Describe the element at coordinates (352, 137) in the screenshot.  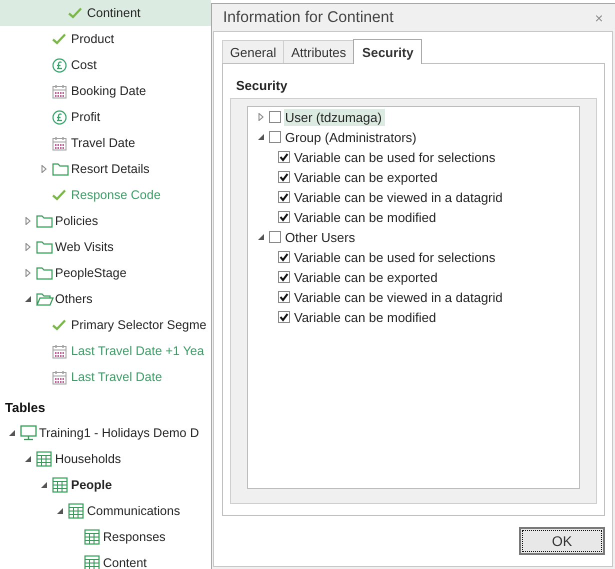
I see `tree-item: Group (Administrators)` at that location.